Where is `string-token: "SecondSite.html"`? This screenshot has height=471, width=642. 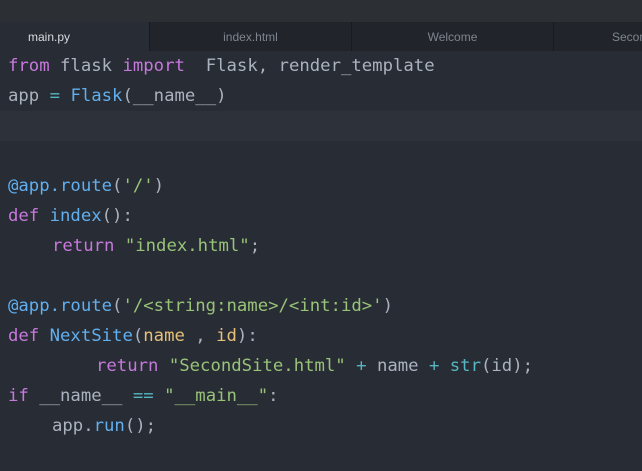 string-token: "SecondSite.html" is located at coordinates (257, 366).